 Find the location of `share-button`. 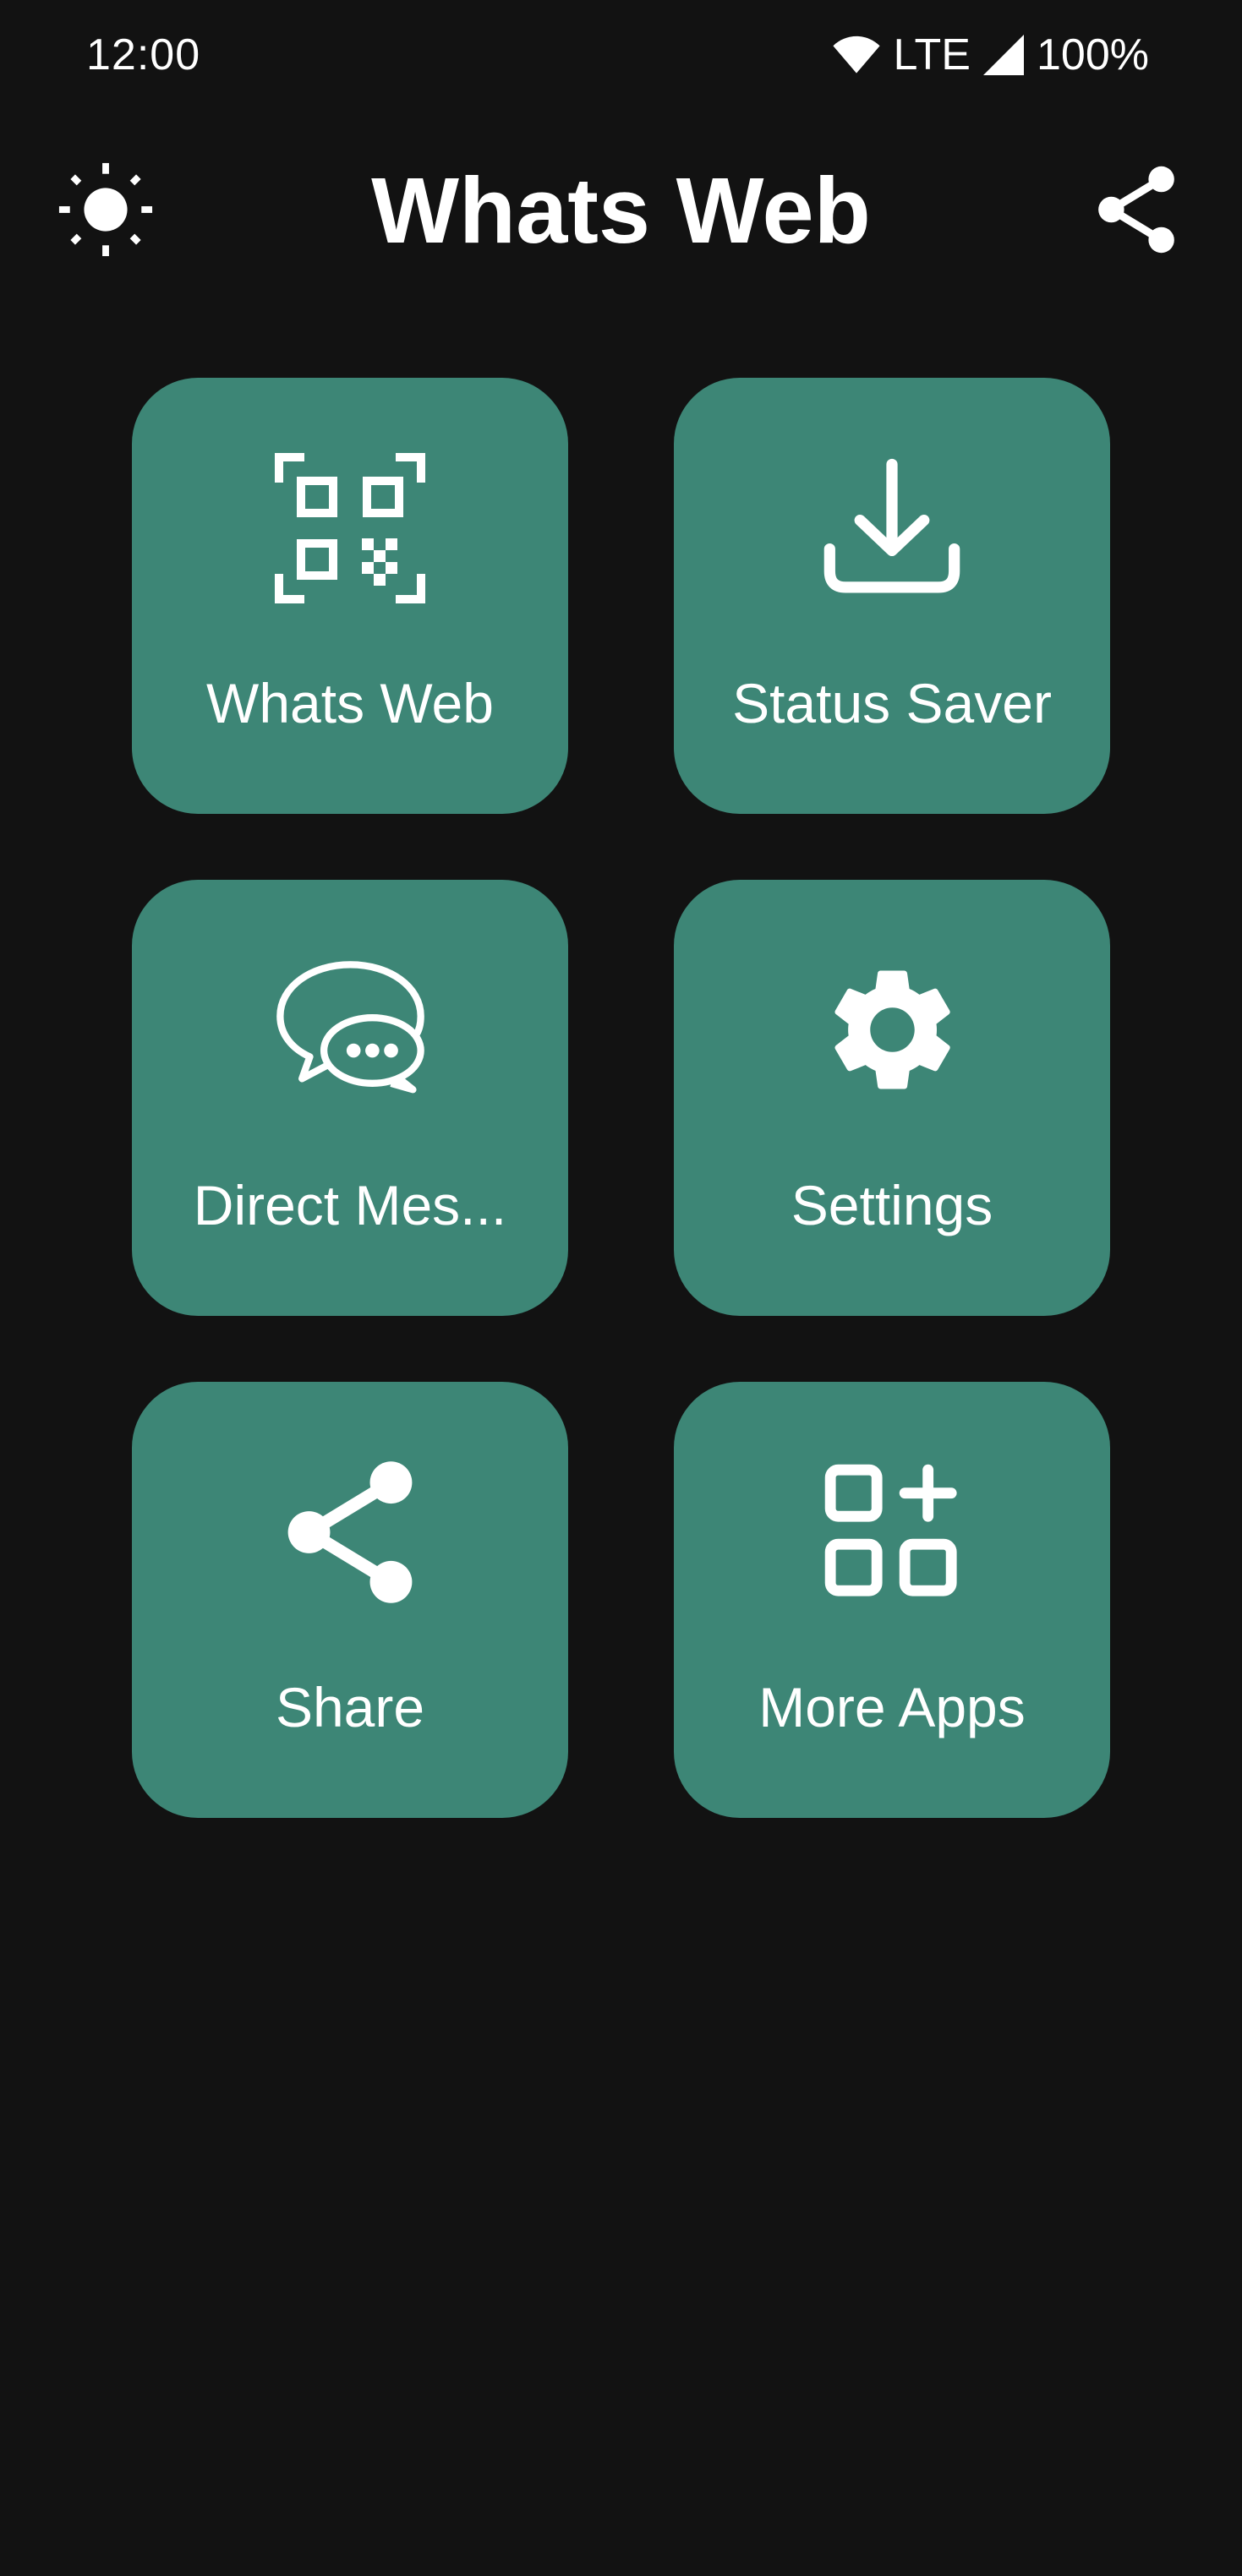

share-button is located at coordinates (1136, 211).